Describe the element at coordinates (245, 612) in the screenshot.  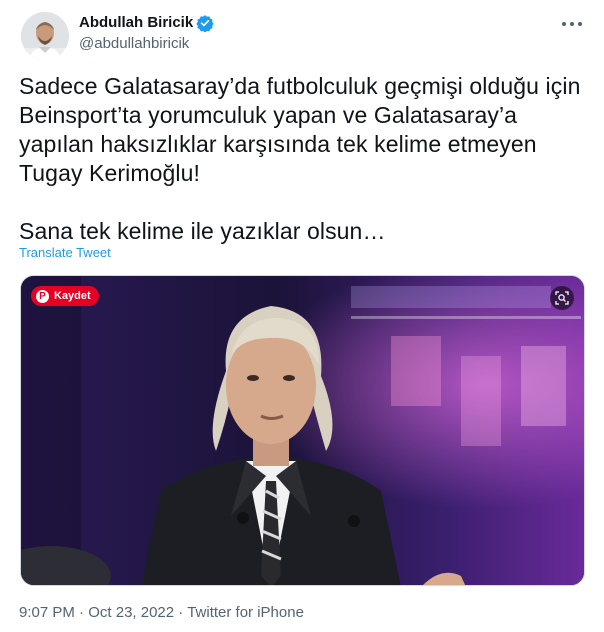
I see `tweet-source: Twitter for iPhone` at that location.